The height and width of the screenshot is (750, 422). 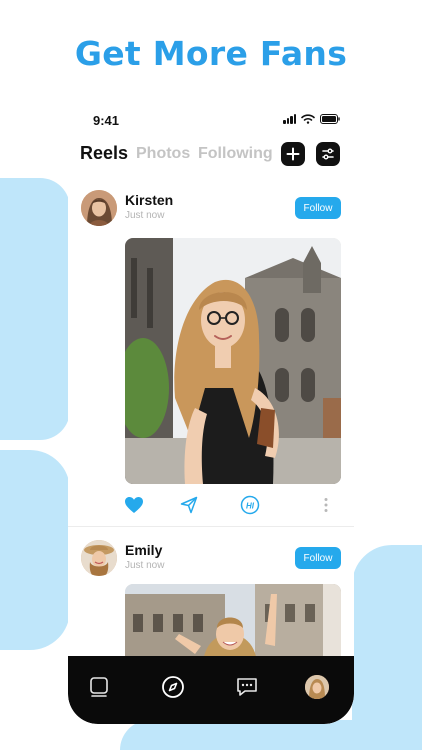 I want to click on status-bar: 9:41, so click(x=211, y=120).